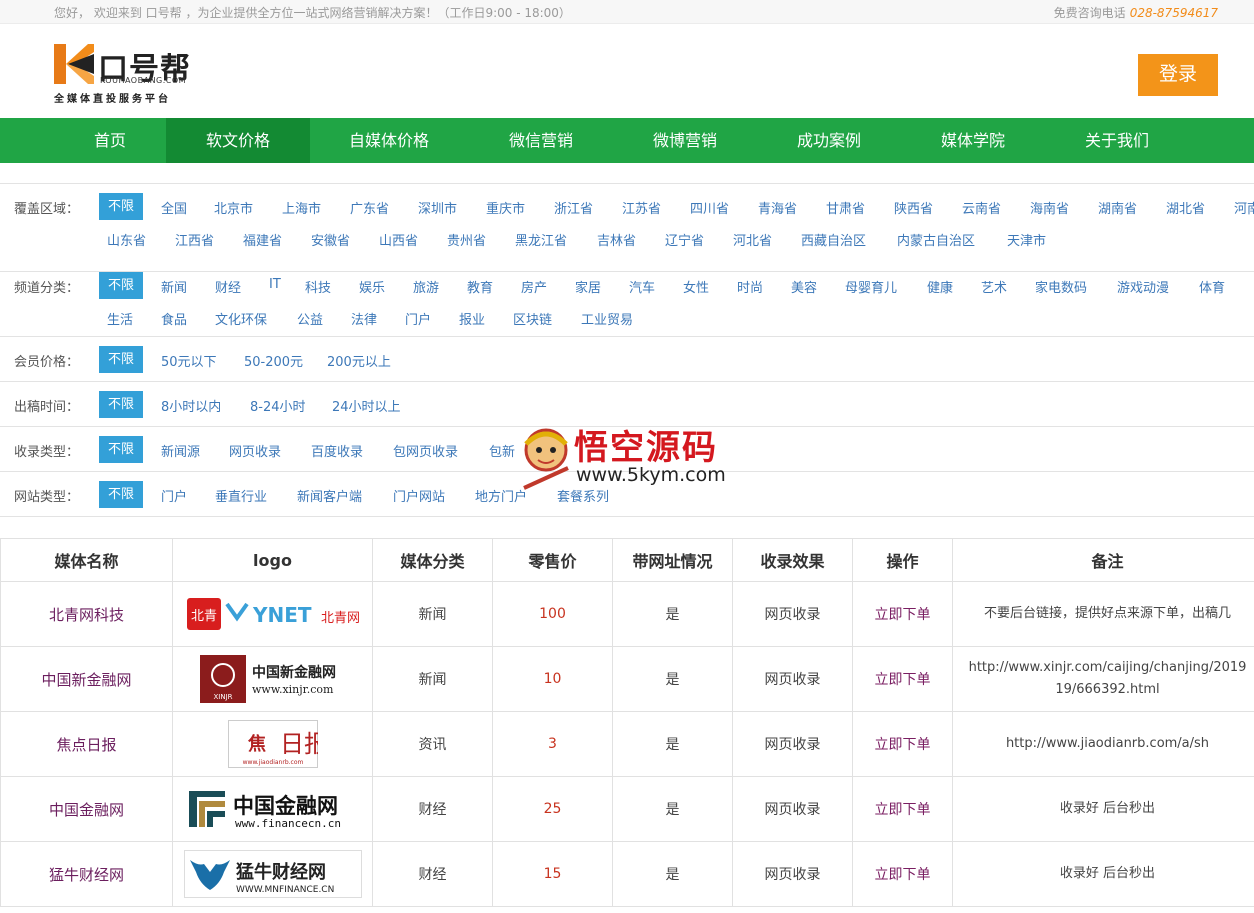  Describe the element at coordinates (301, 207) in the screenshot. I see `filter-option: 上海市` at that location.